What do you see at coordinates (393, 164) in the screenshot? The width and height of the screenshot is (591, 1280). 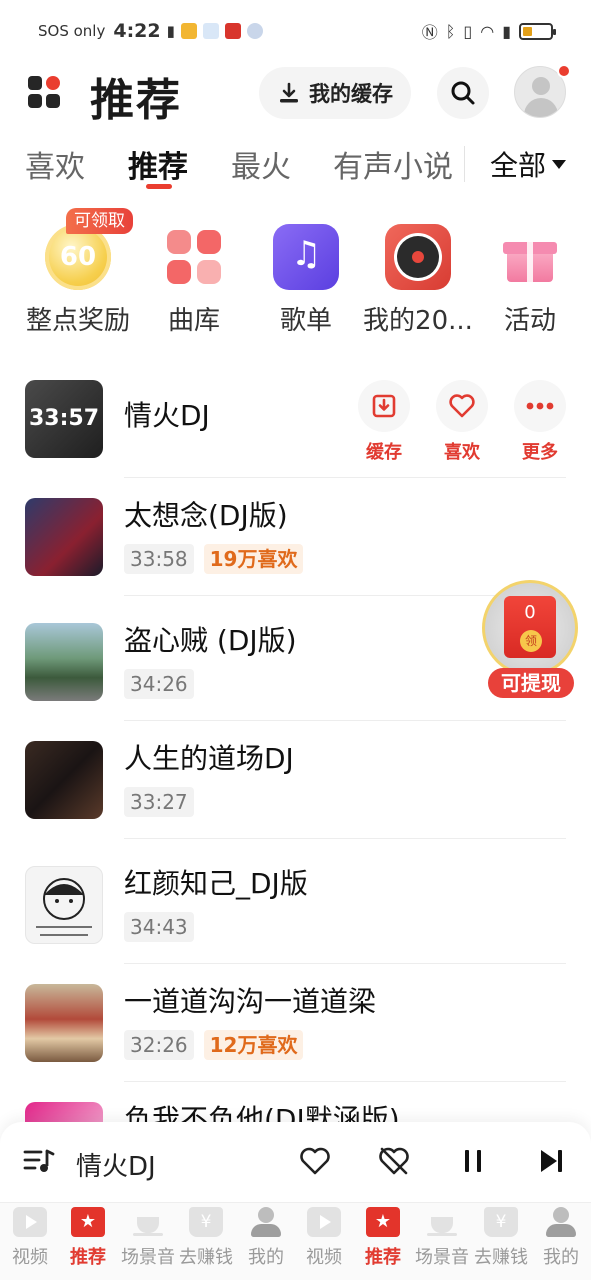 I see `tab-audiobooks: 有声小说` at bounding box center [393, 164].